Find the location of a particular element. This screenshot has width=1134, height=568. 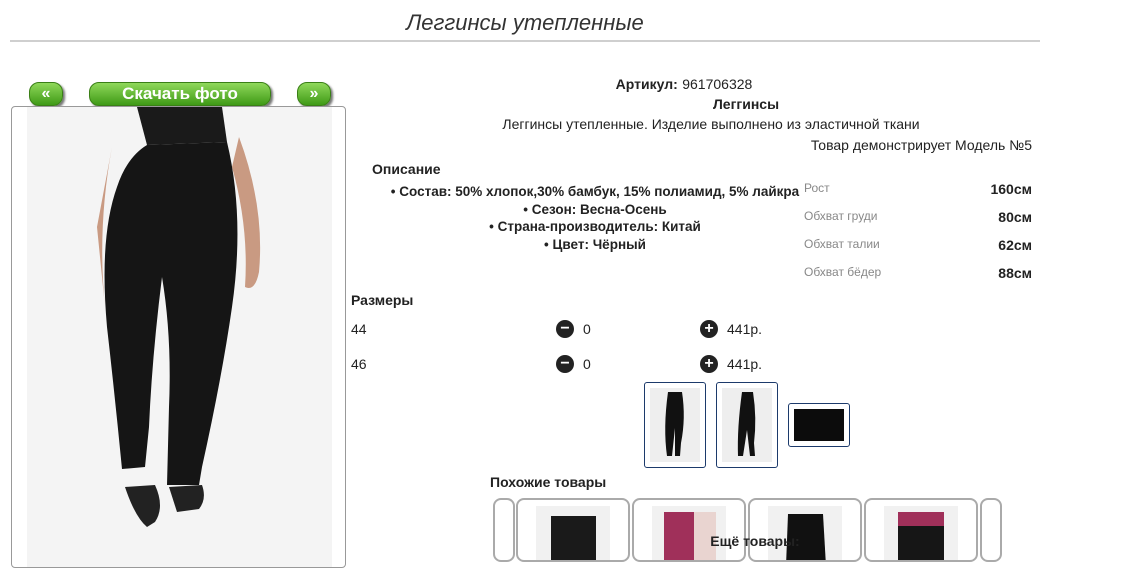

fabric-thumbnail is located at coordinates (819, 425).